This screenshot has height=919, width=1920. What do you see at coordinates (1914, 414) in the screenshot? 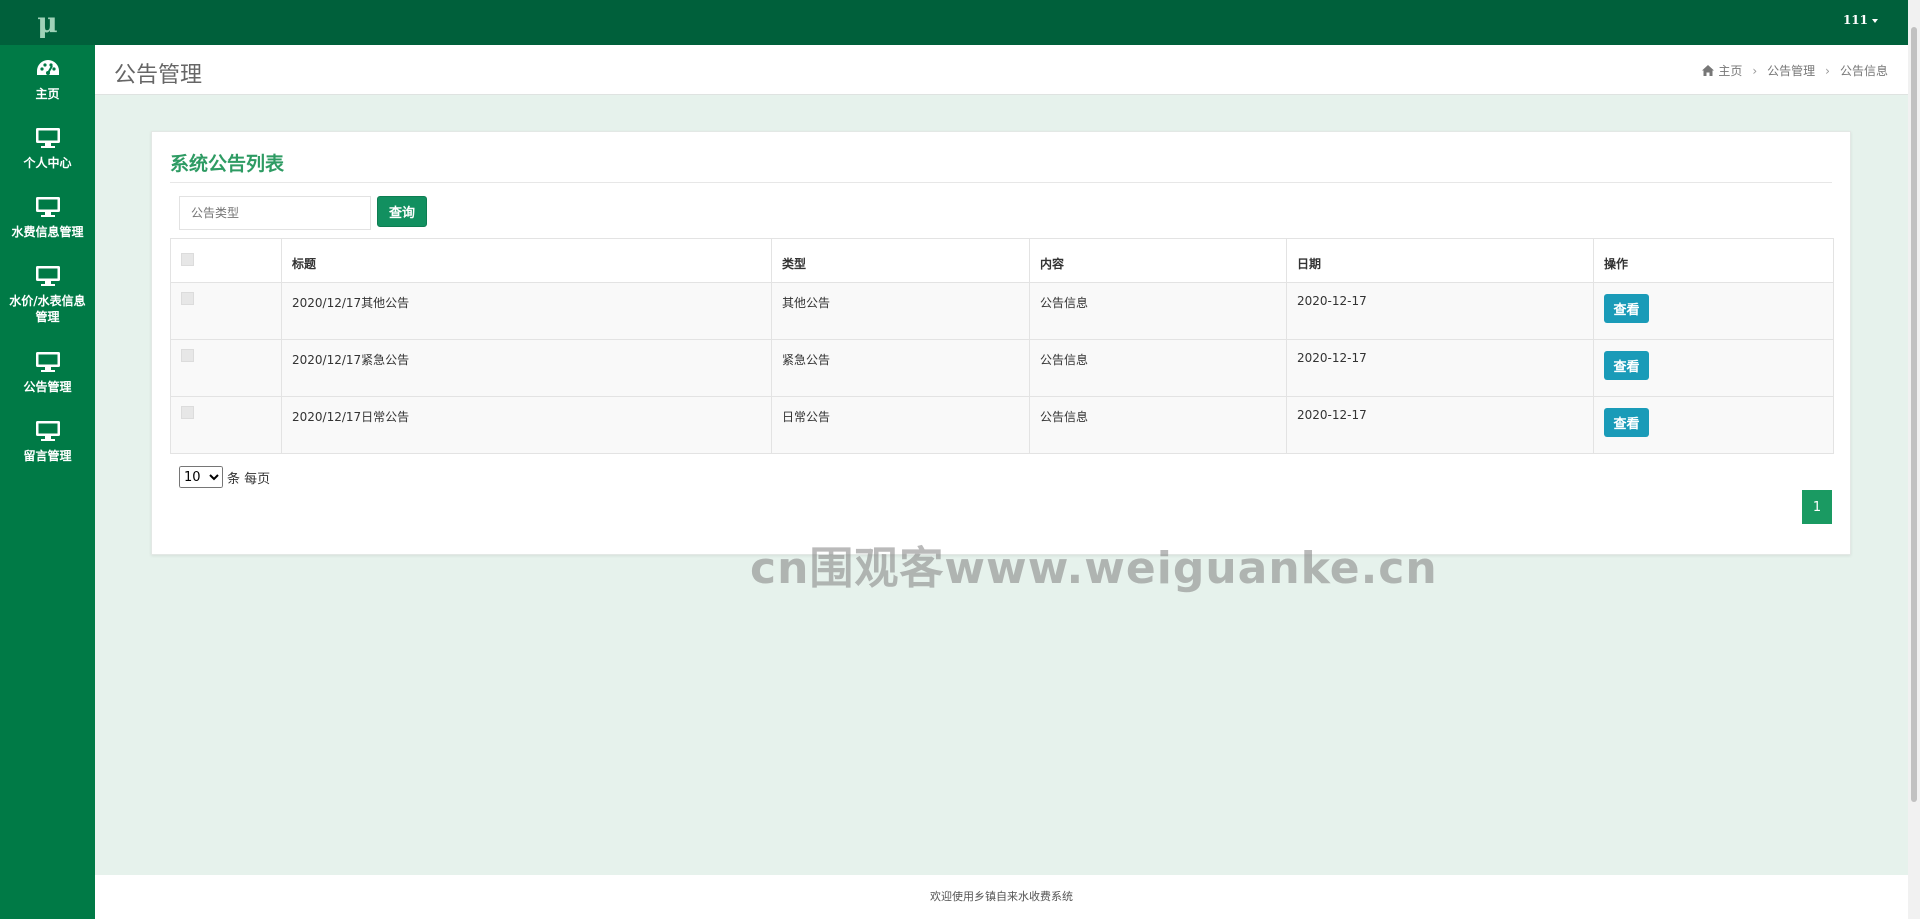
I see `scrollbar-thumb` at bounding box center [1914, 414].